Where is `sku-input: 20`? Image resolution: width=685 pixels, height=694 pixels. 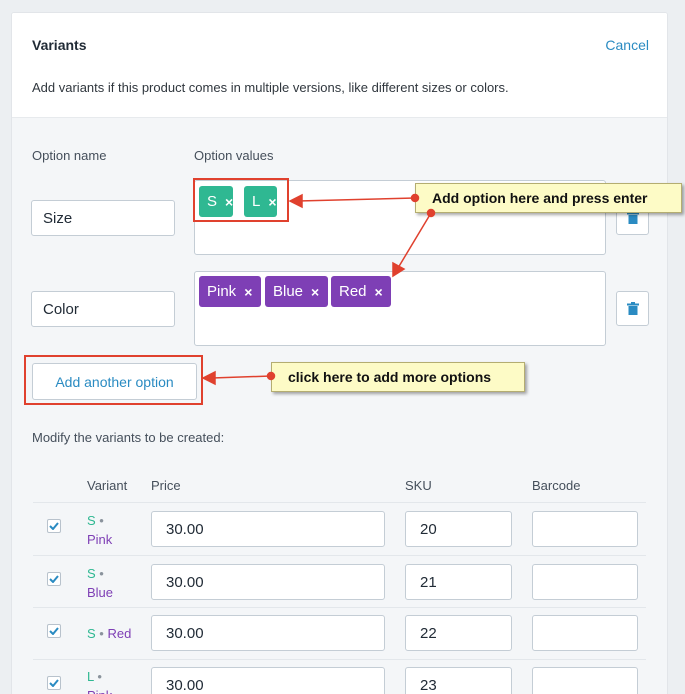
sku-input: 20 is located at coordinates (458, 529).